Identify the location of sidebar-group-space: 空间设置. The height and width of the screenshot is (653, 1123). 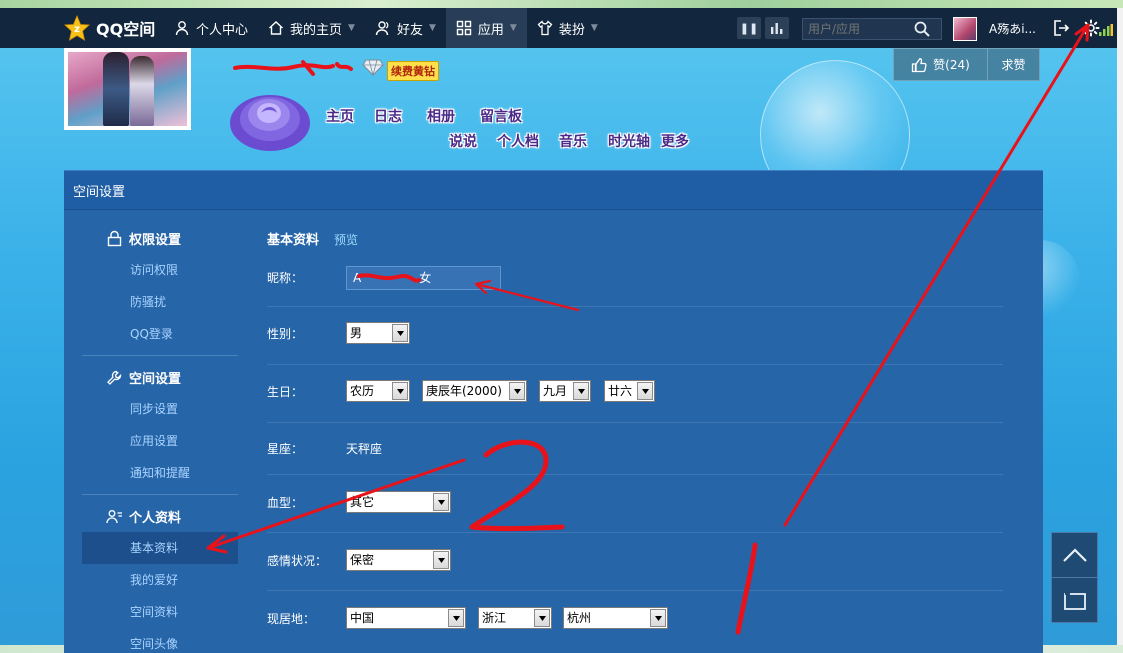
(143, 377).